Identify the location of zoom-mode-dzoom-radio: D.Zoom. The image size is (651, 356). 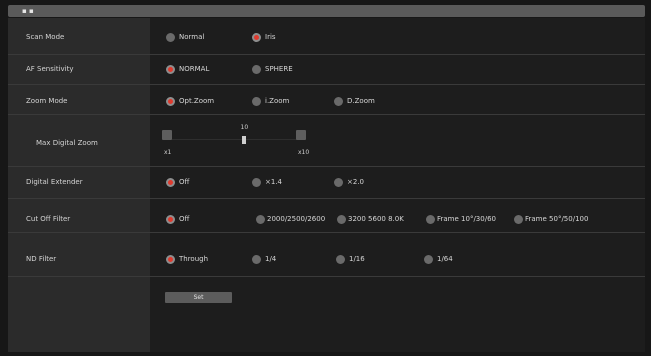
(354, 101).